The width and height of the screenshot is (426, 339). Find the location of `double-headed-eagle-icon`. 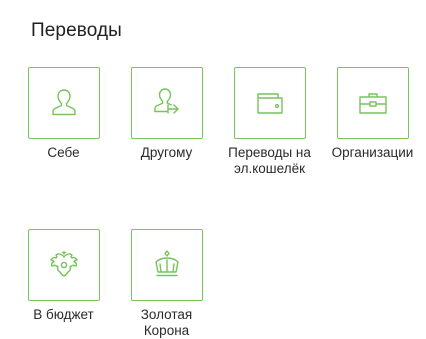

double-headed-eagle-icon is located at coordinates (63, 264).